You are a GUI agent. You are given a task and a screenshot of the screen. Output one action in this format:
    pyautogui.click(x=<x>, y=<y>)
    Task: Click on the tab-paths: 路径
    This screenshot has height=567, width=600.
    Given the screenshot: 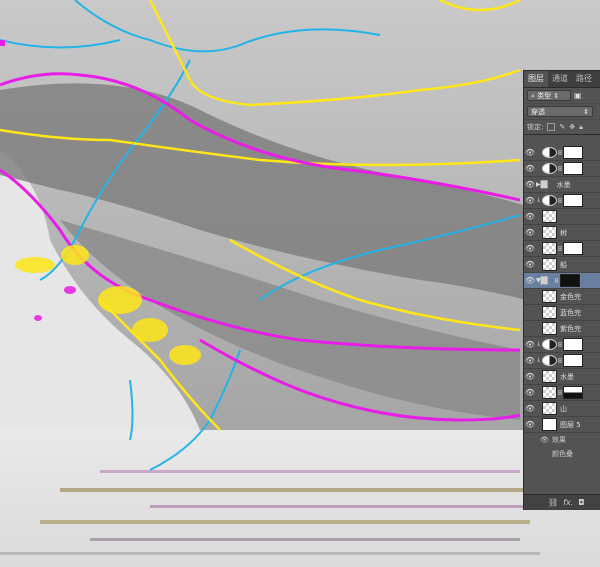 What is the action you would take?
    pyautogui.click(x=584, y=79)
    